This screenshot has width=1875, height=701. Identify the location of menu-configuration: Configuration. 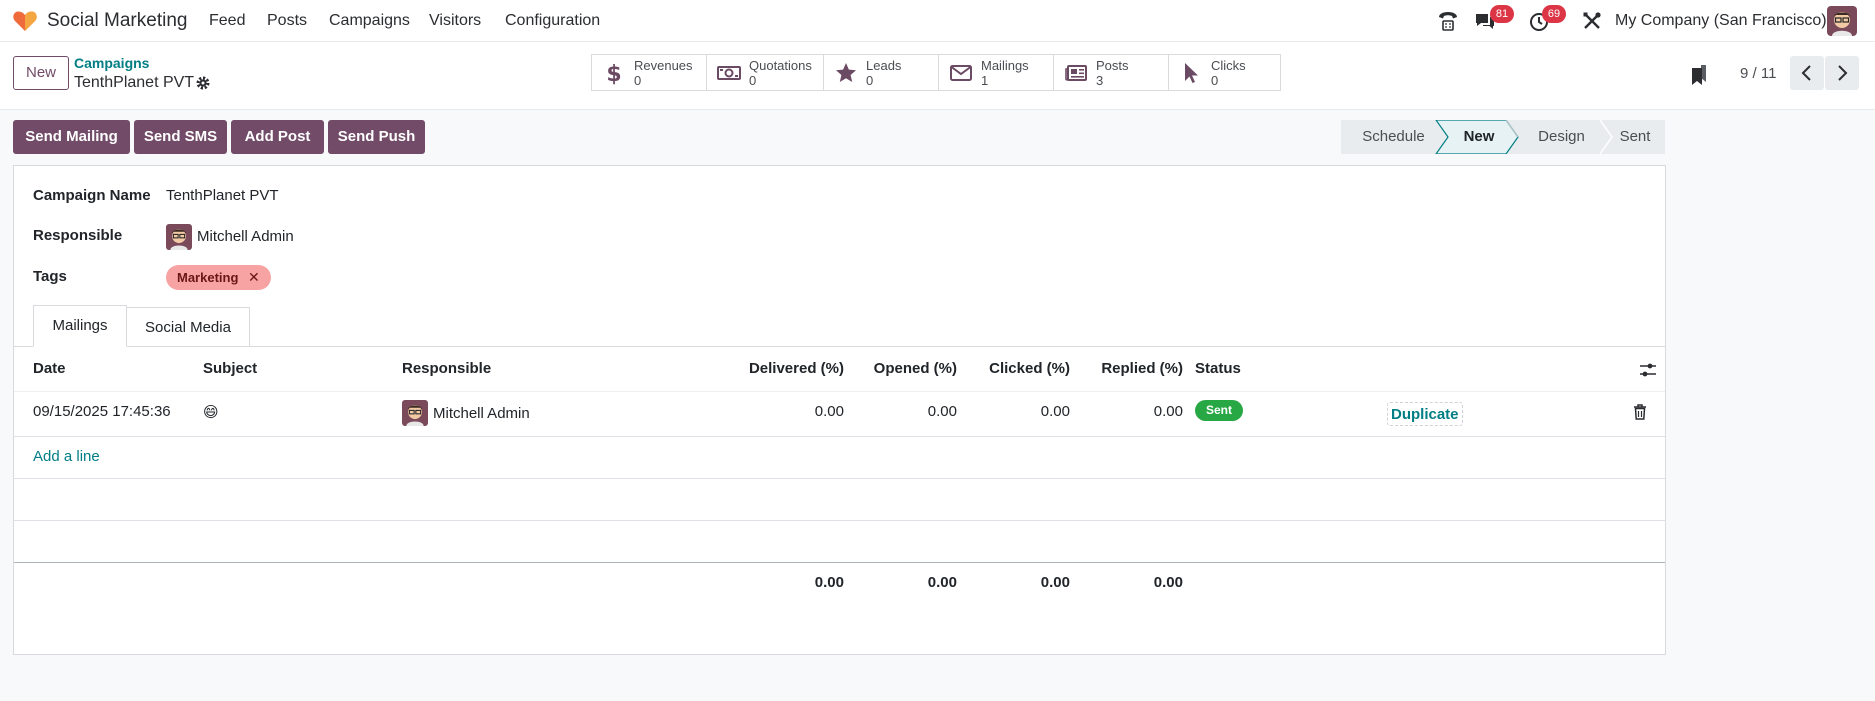
(552, 21).